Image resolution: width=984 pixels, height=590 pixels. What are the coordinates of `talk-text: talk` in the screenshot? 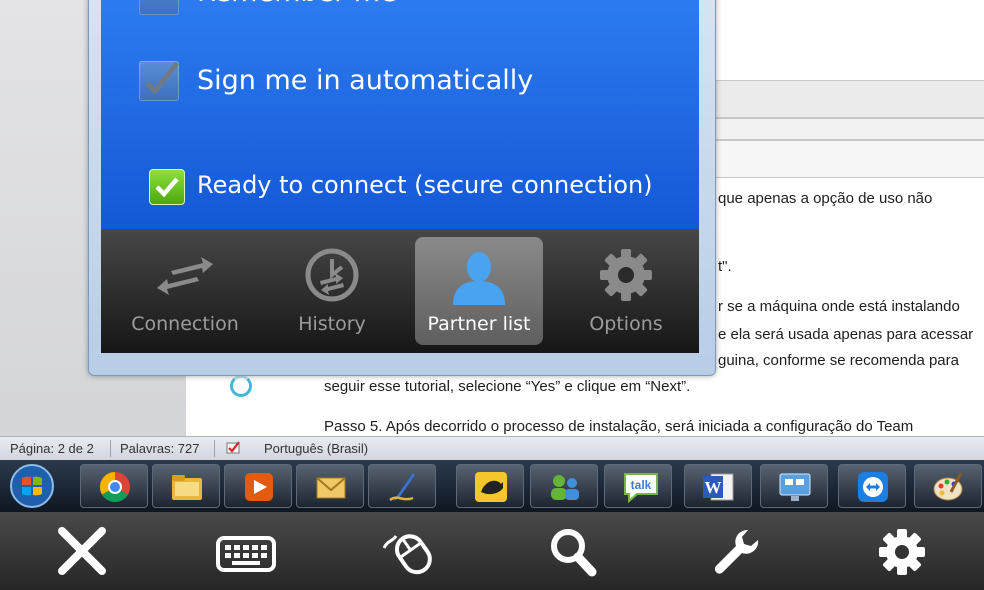 It's located at (641, 485).